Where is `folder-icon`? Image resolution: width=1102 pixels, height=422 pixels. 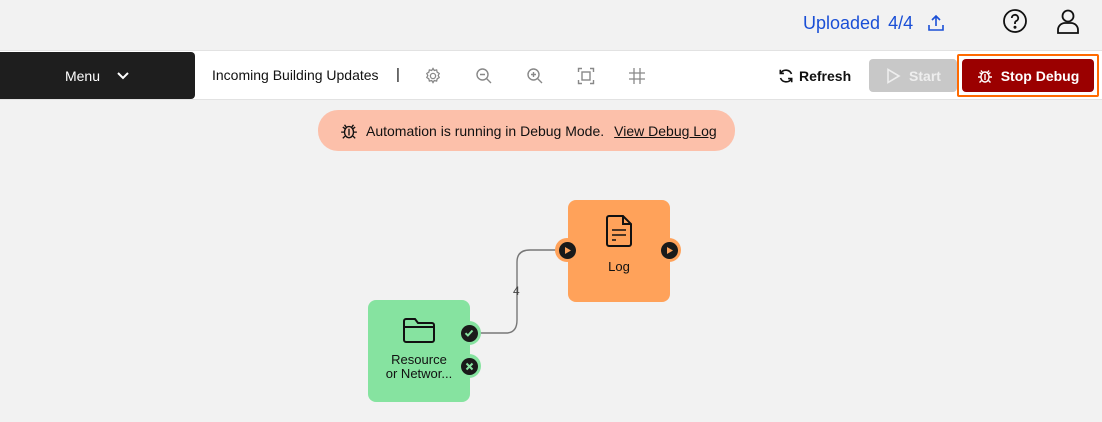 folder-icon is located at coordinates (419, 331).